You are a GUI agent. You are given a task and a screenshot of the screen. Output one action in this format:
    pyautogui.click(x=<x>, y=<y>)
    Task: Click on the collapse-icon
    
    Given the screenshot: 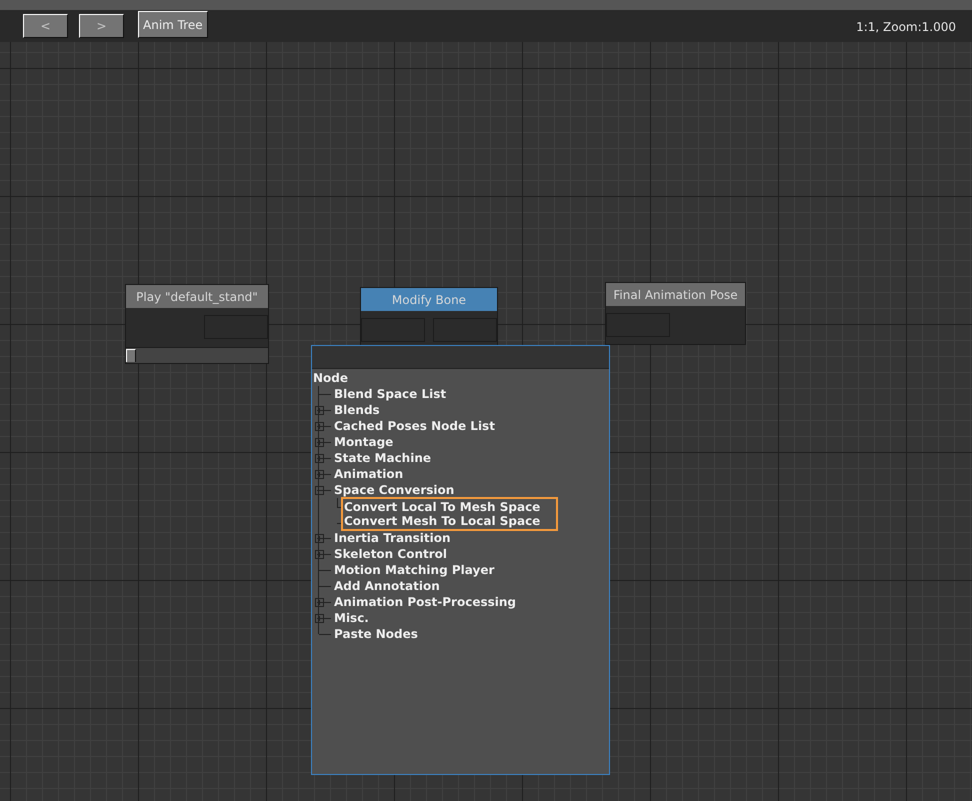 What is the action you would take?
    pyautogui.click(x=319, y=490)
    